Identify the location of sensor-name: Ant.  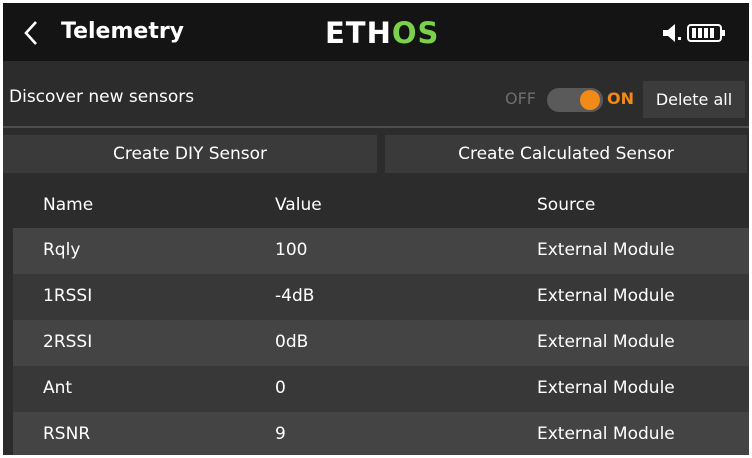
(58, 388).